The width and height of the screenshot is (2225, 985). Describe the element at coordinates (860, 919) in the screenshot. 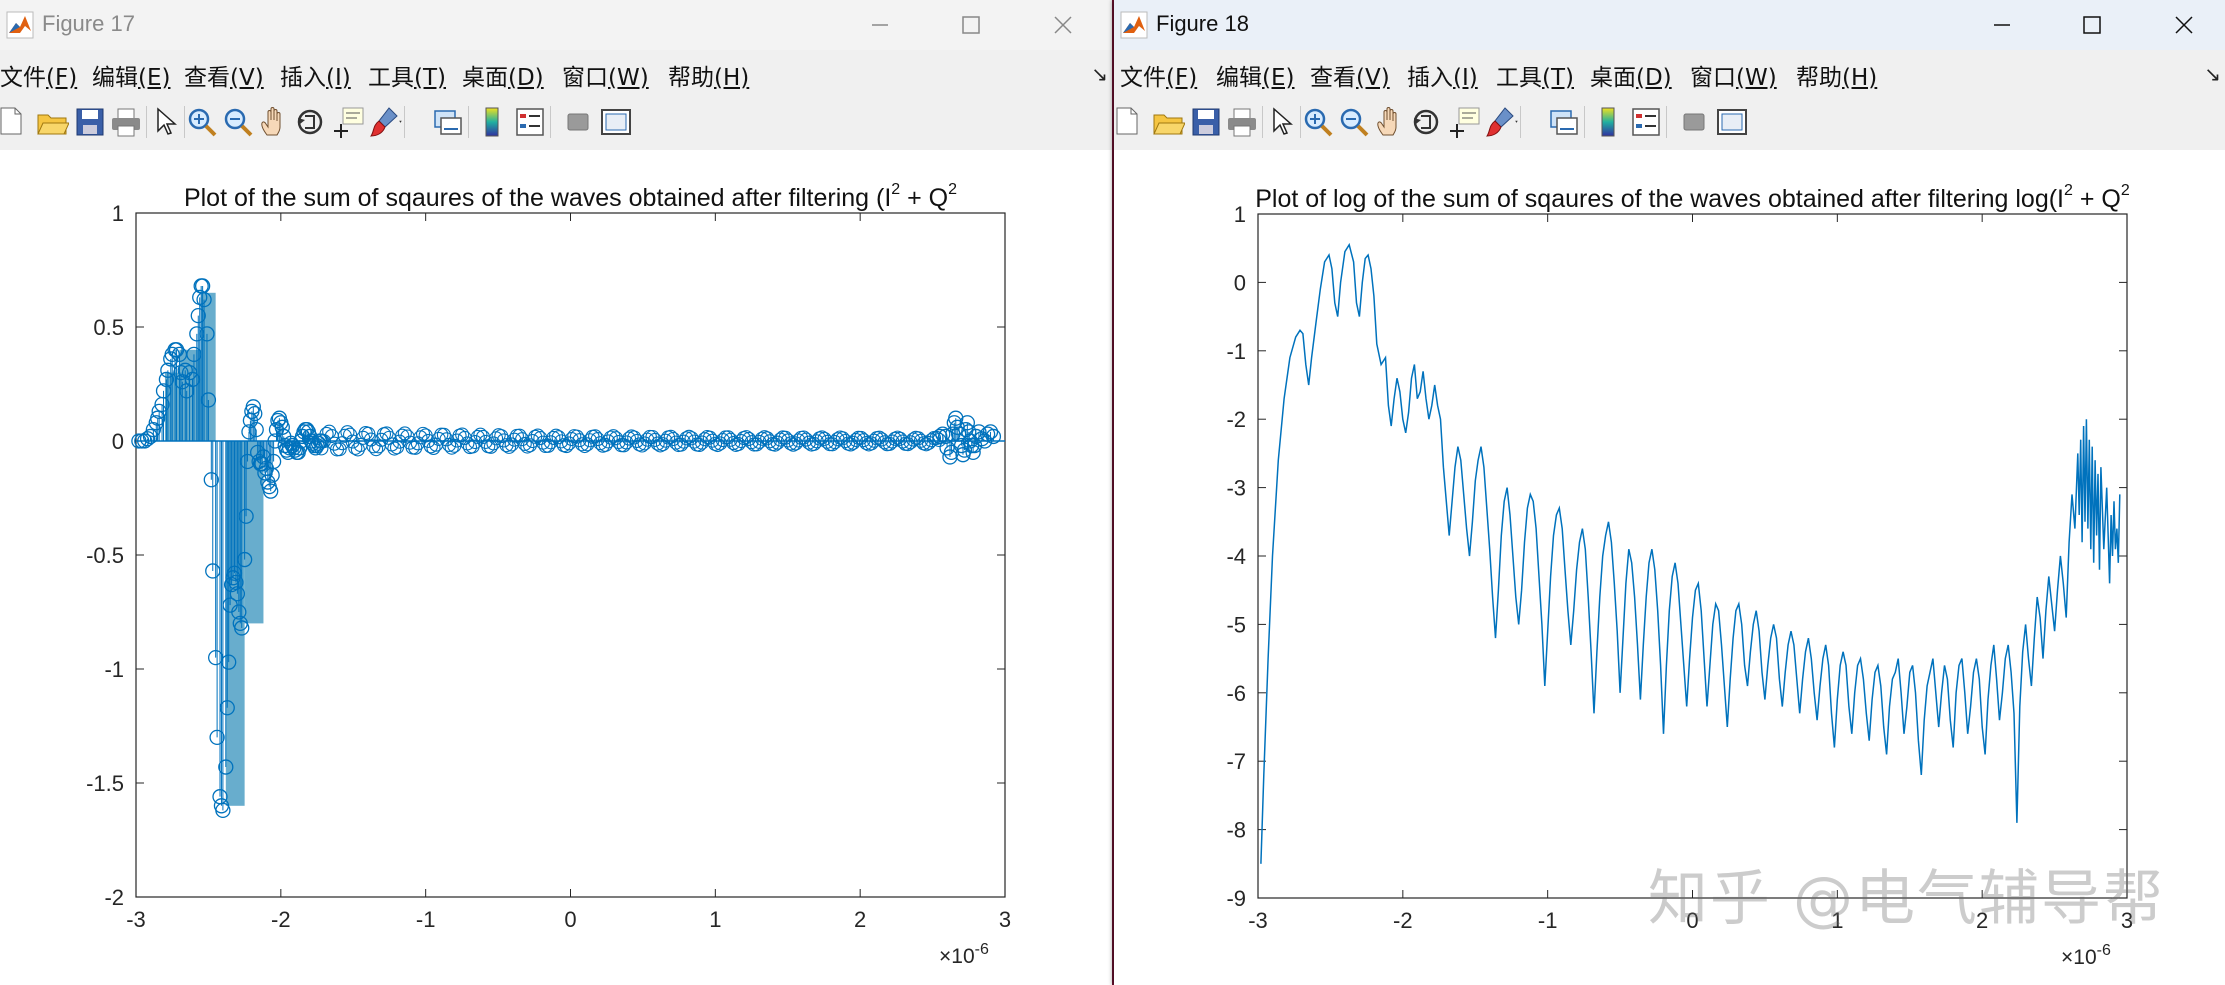

I see `x-tick-label: 2` at that location.